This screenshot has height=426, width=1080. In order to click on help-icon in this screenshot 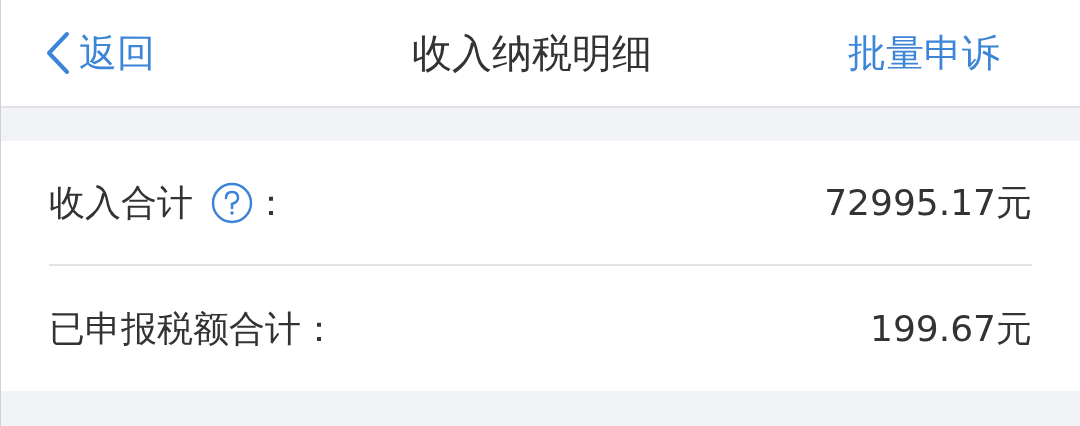, I will do `click(232, 202)`.